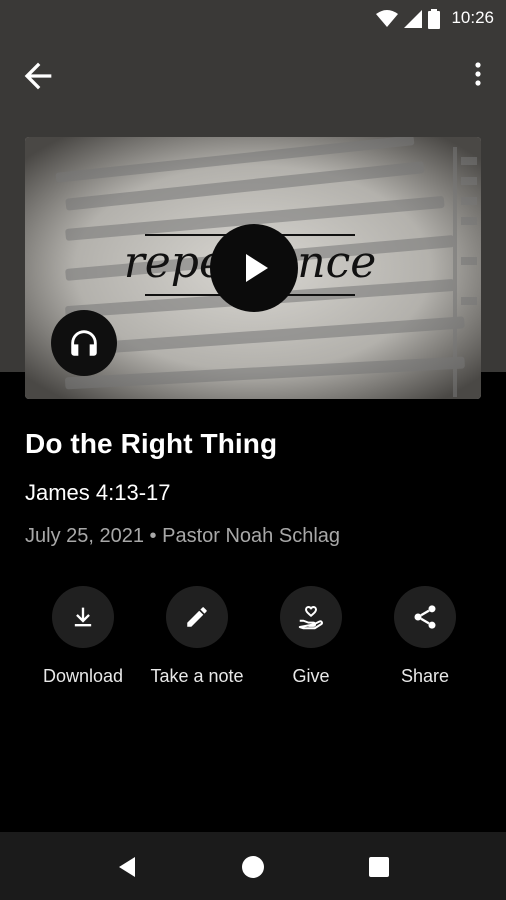  I want to click on audio-button, so click(84, 343).